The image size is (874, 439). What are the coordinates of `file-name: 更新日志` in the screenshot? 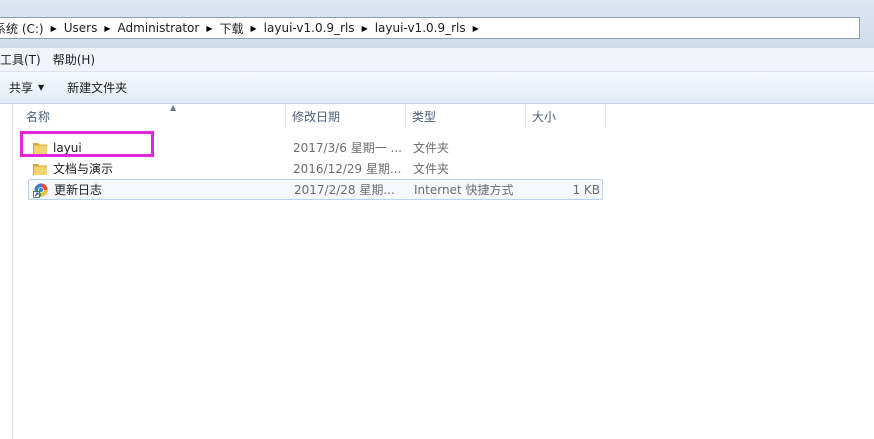 It's located at (78, 190).